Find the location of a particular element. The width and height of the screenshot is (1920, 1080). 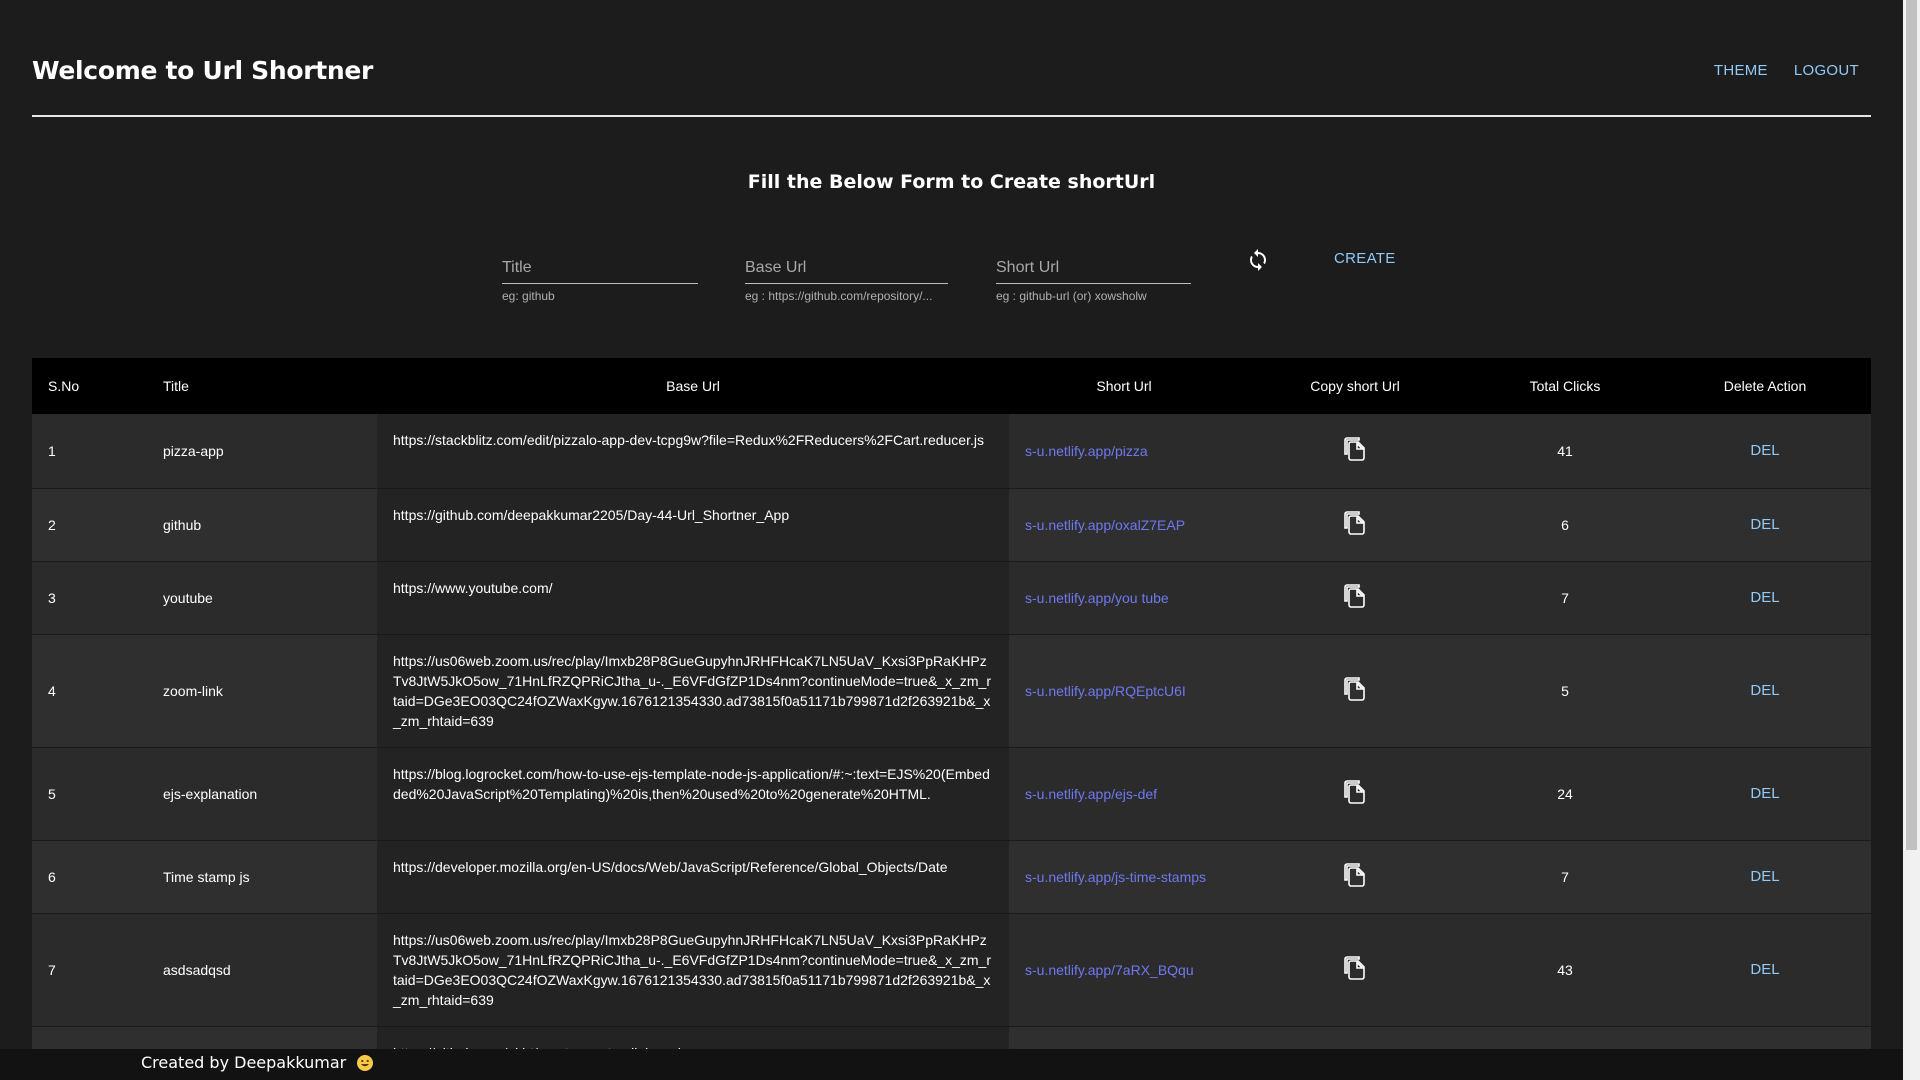

col-header-title: Title is located at coordinates (176, 386).